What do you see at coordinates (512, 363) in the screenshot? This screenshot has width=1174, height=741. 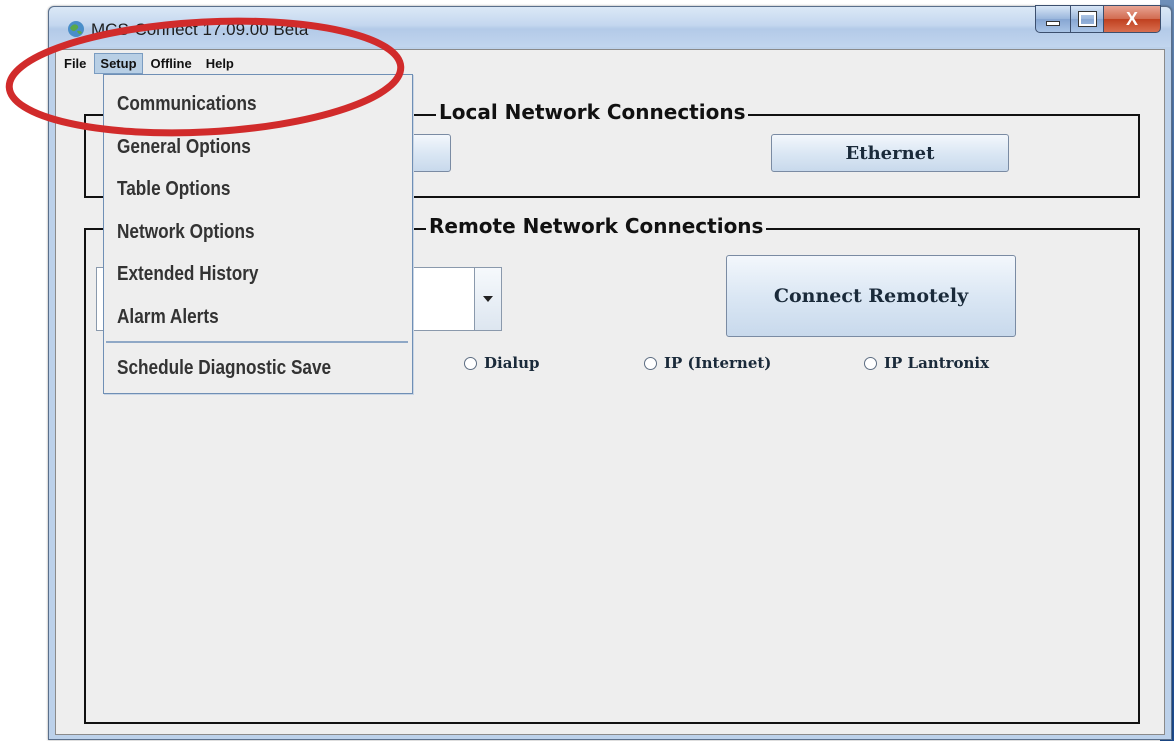 I see `radio-dialup-label: Dialup` at bounding box center [512, 363].